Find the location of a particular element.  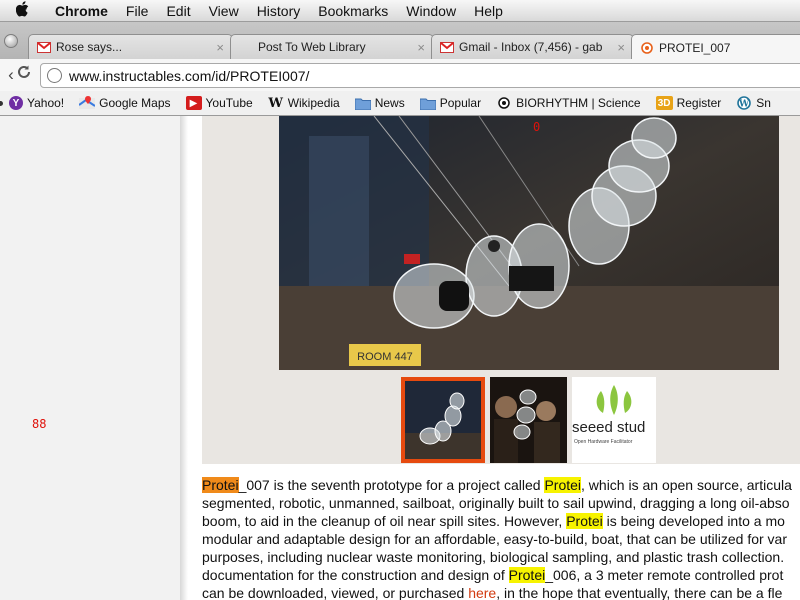

apple-menu-icon is located at coordinates (23, 10).